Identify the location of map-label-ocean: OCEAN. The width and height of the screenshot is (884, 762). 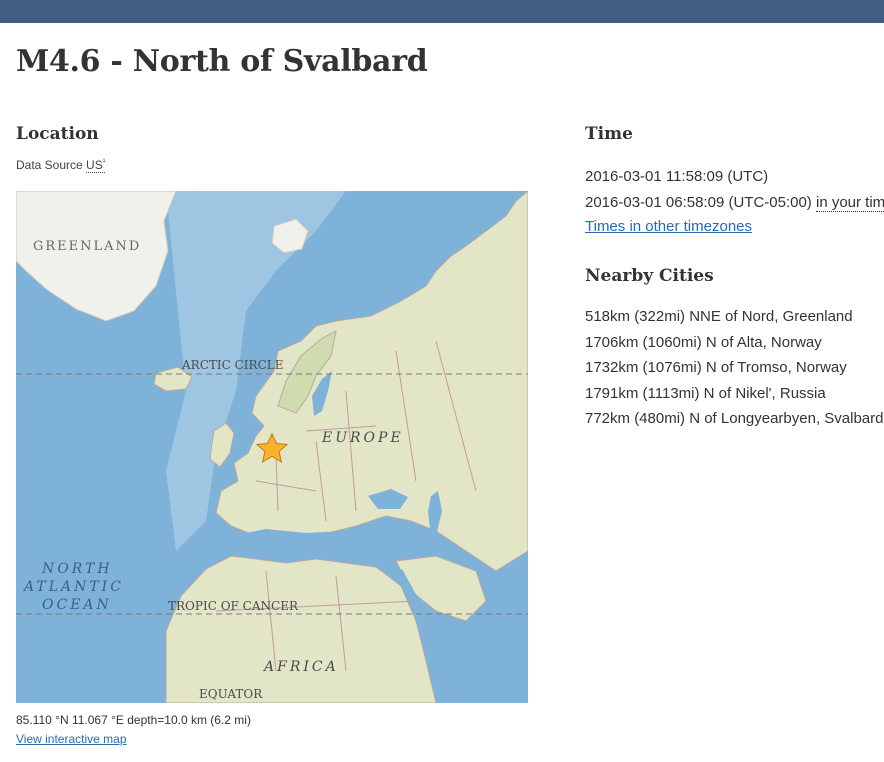
(77, 605).